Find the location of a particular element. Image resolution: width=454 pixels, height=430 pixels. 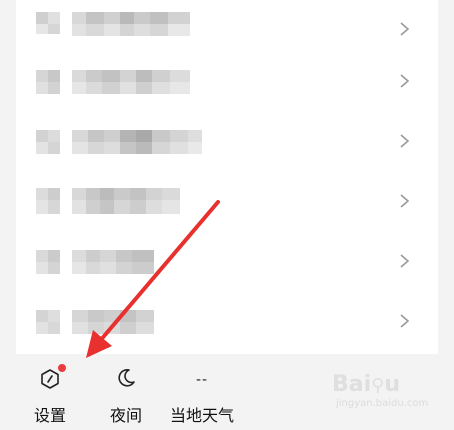

night-mode-label: 夜间 is located at coordinates (126, 415).